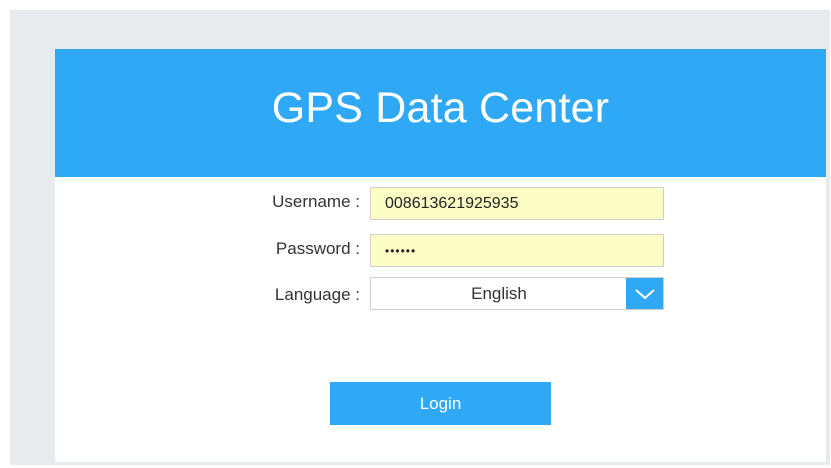  I want to click on password-label: Password :, so click(317, 248).